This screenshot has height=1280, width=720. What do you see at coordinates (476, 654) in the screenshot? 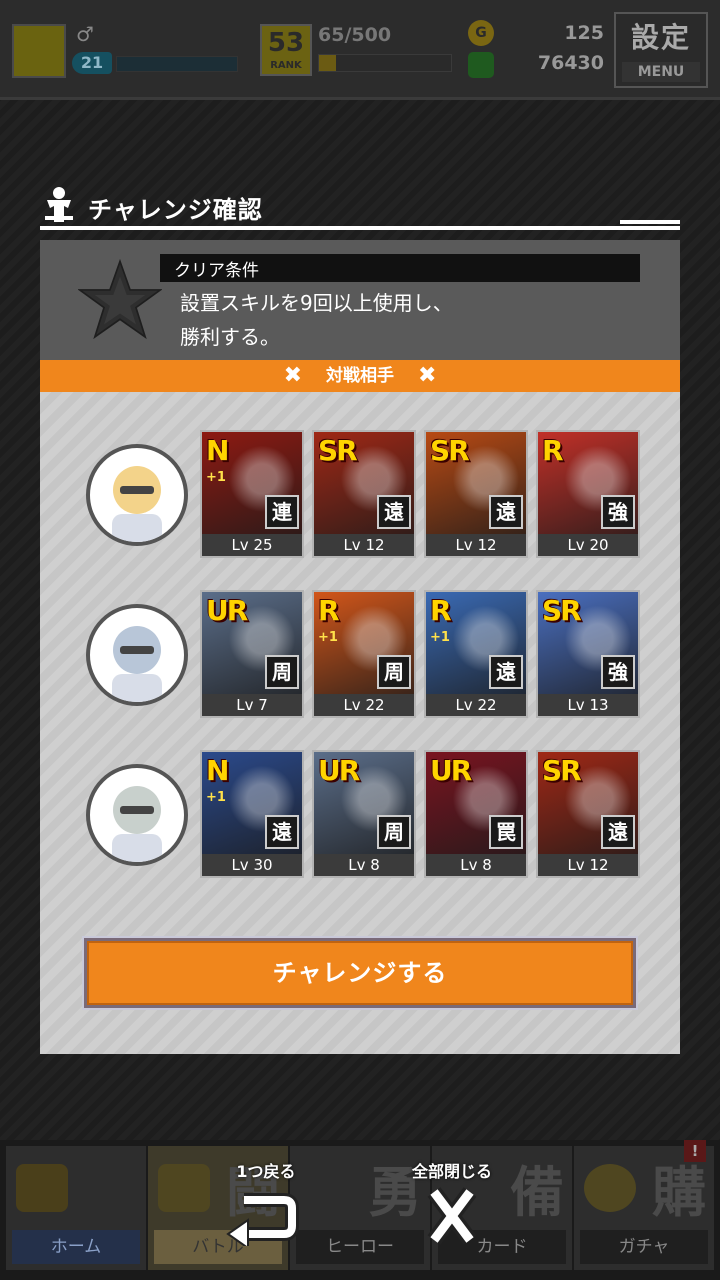
I see `skill-card: R +1 遠 Lv 22` at bounding box center [476, 654].